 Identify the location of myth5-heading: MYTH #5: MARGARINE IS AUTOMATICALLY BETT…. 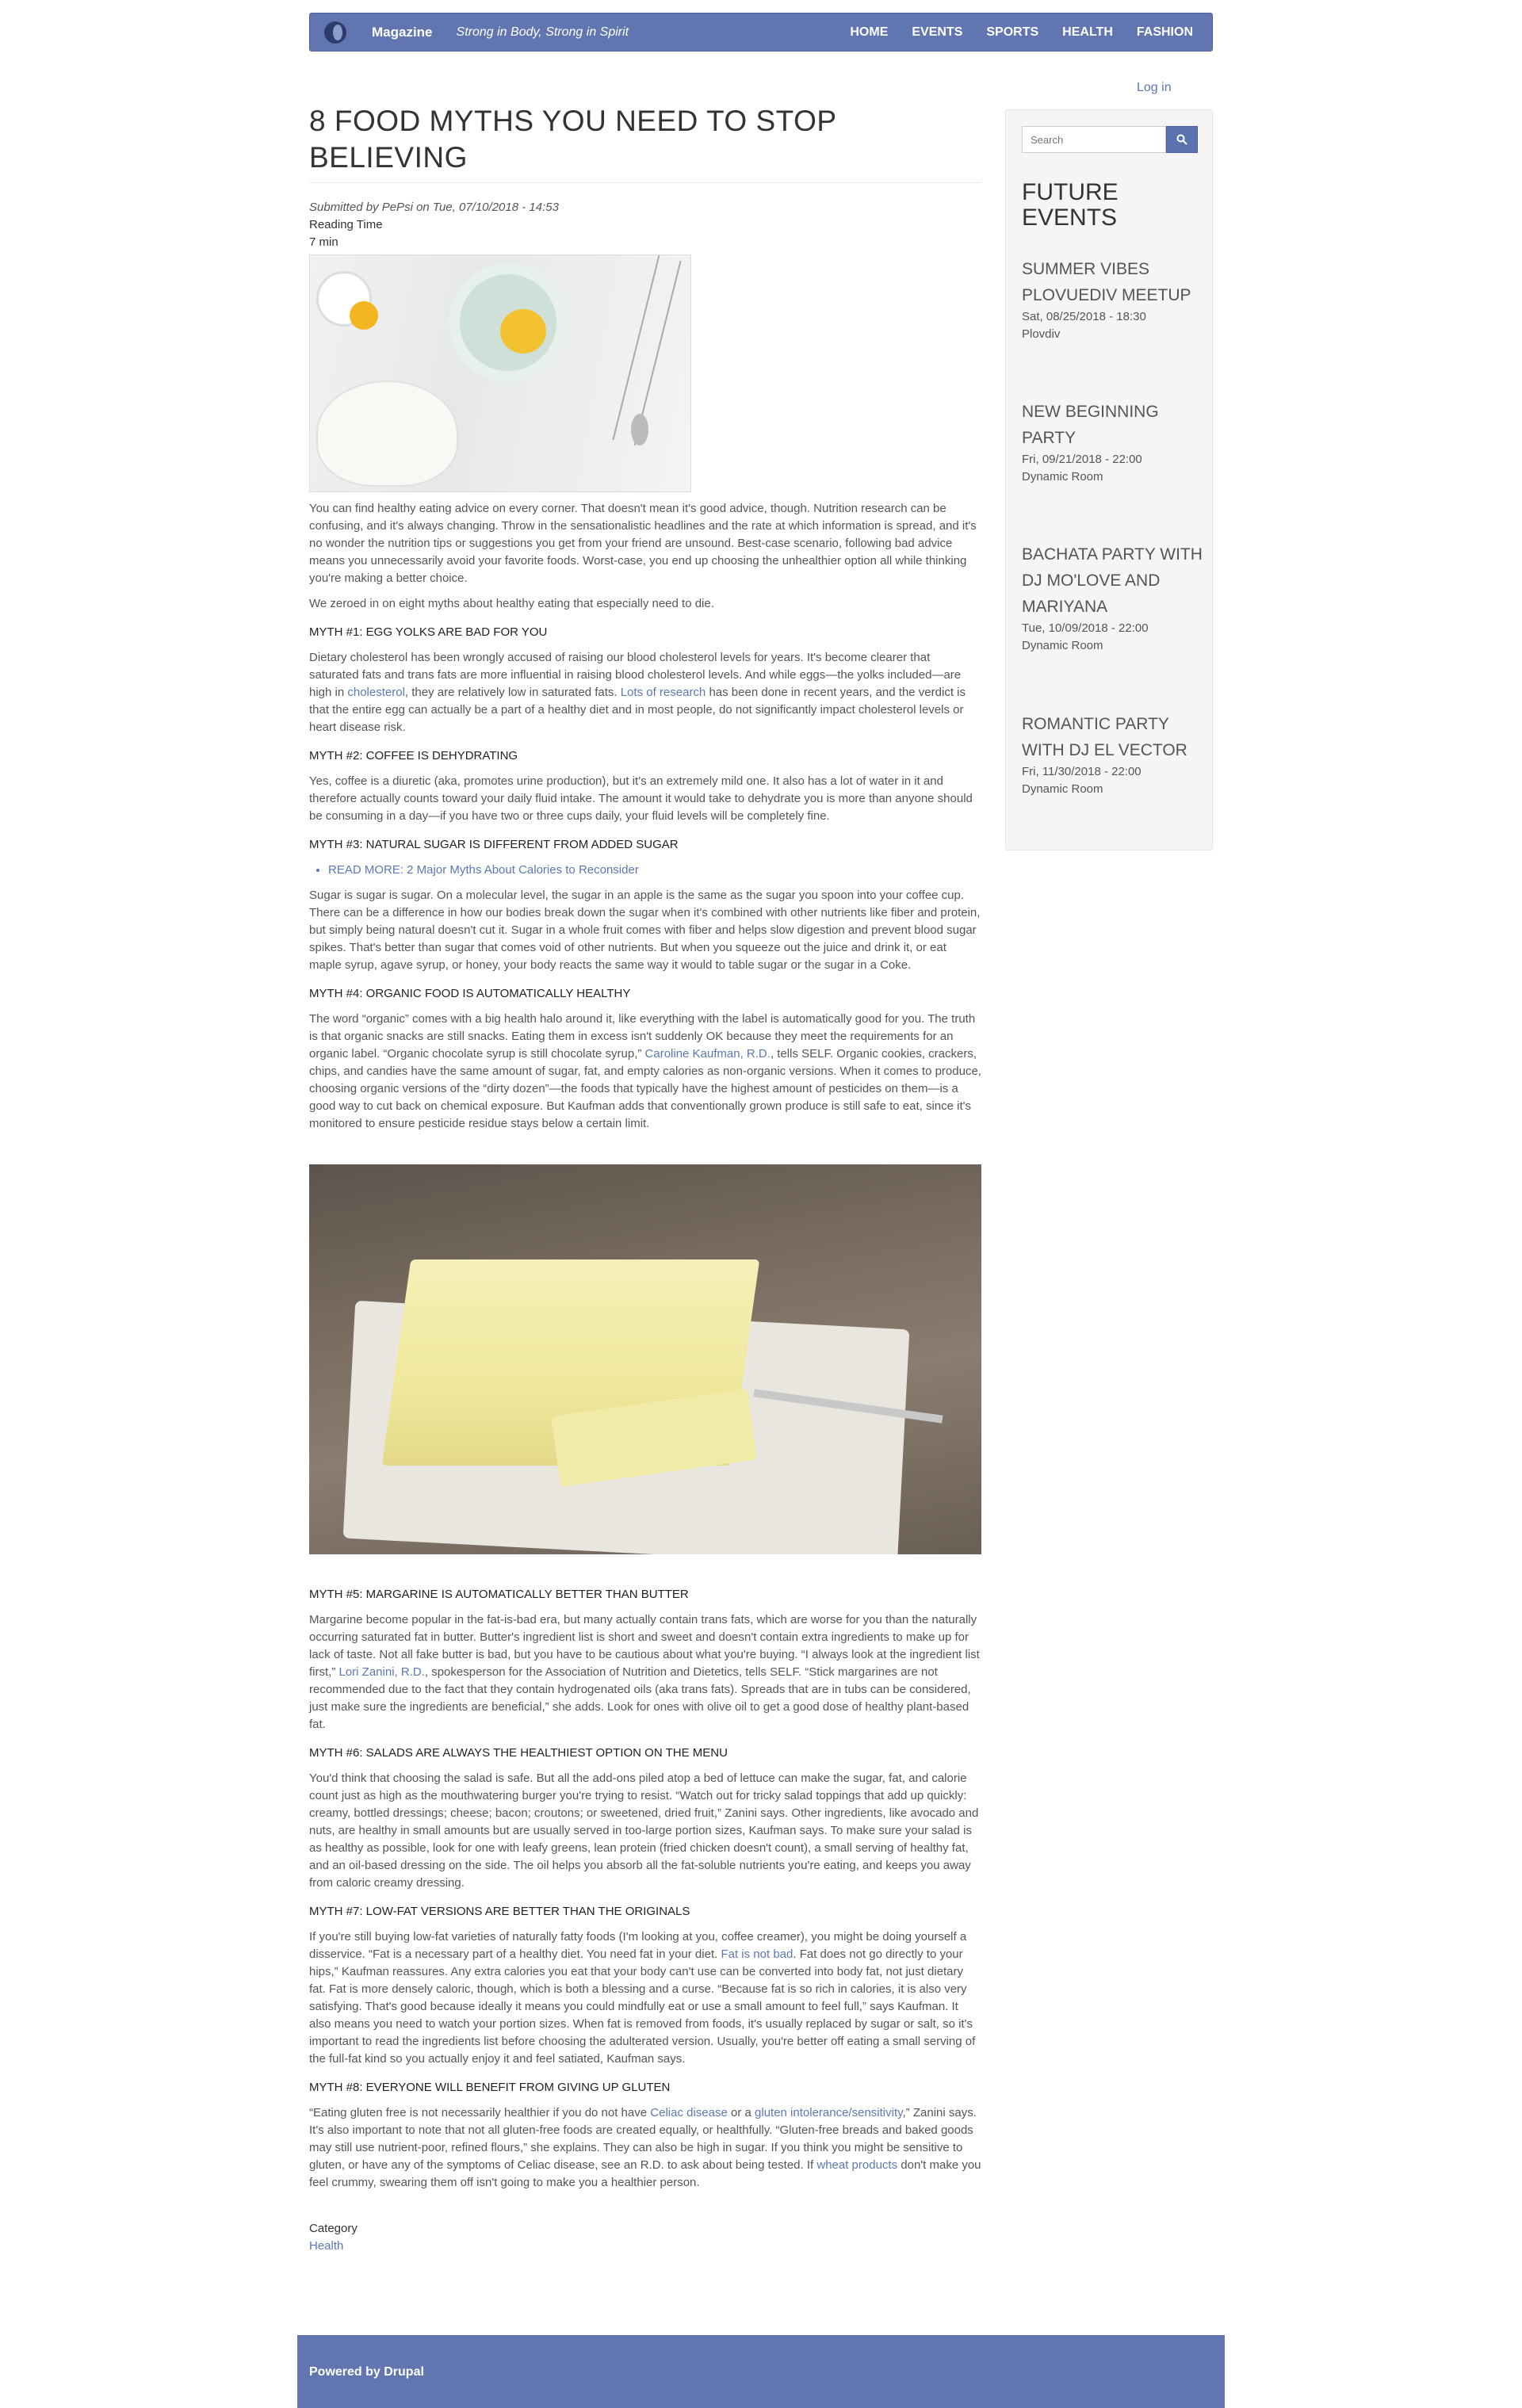
(499, 1594).